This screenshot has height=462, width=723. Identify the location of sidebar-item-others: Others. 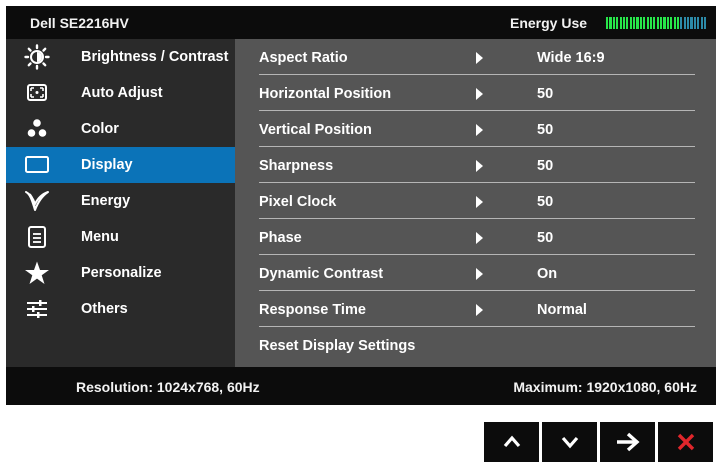
(120, 309).